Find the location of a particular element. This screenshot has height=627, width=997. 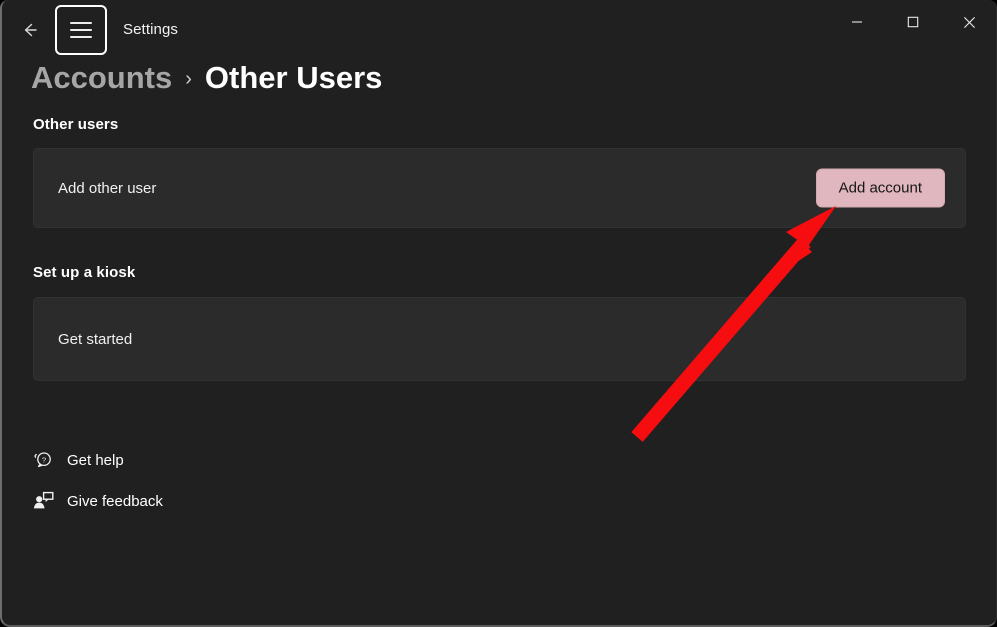

footer-links: ? Get help Give feedback is located at coordinates (97, 480).